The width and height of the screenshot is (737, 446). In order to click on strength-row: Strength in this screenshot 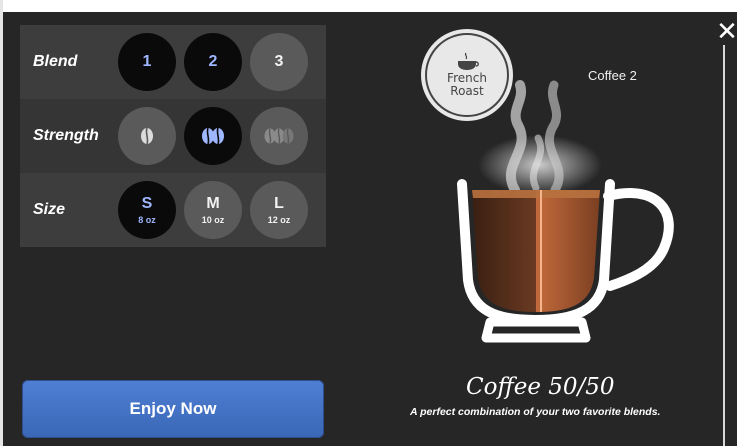, I will do `click(173, 136)`.